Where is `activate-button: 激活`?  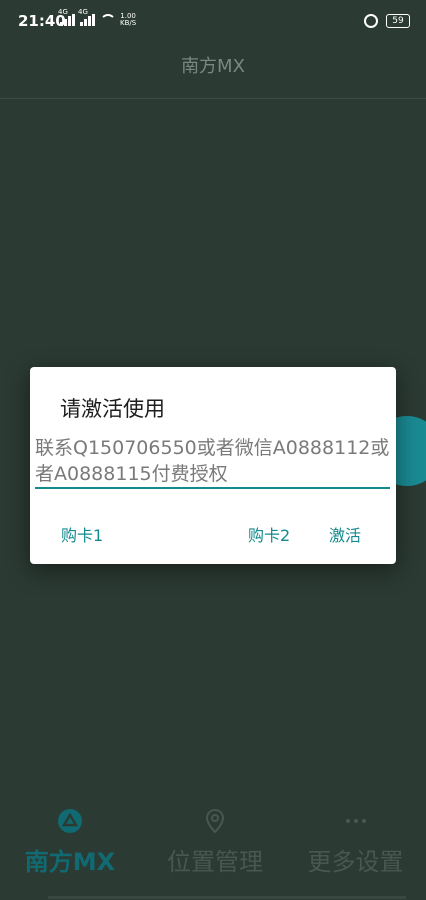
activate-button: 激活 is located at coordinates (345, 534).